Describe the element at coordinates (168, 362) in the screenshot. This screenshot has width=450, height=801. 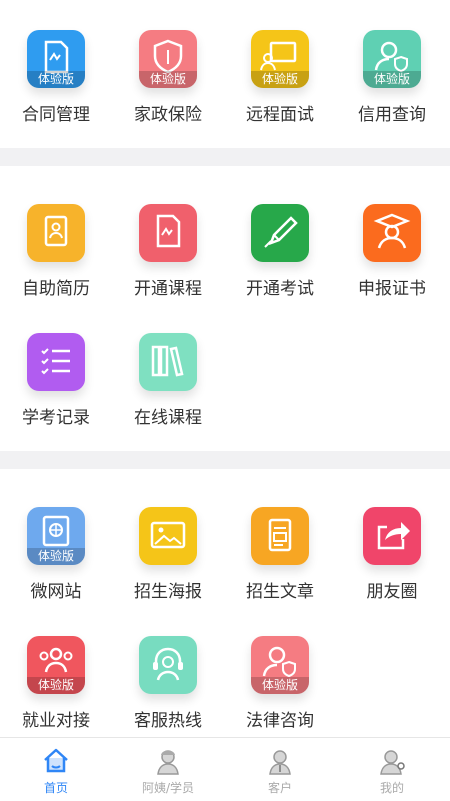
I see `books-icon` at that location.